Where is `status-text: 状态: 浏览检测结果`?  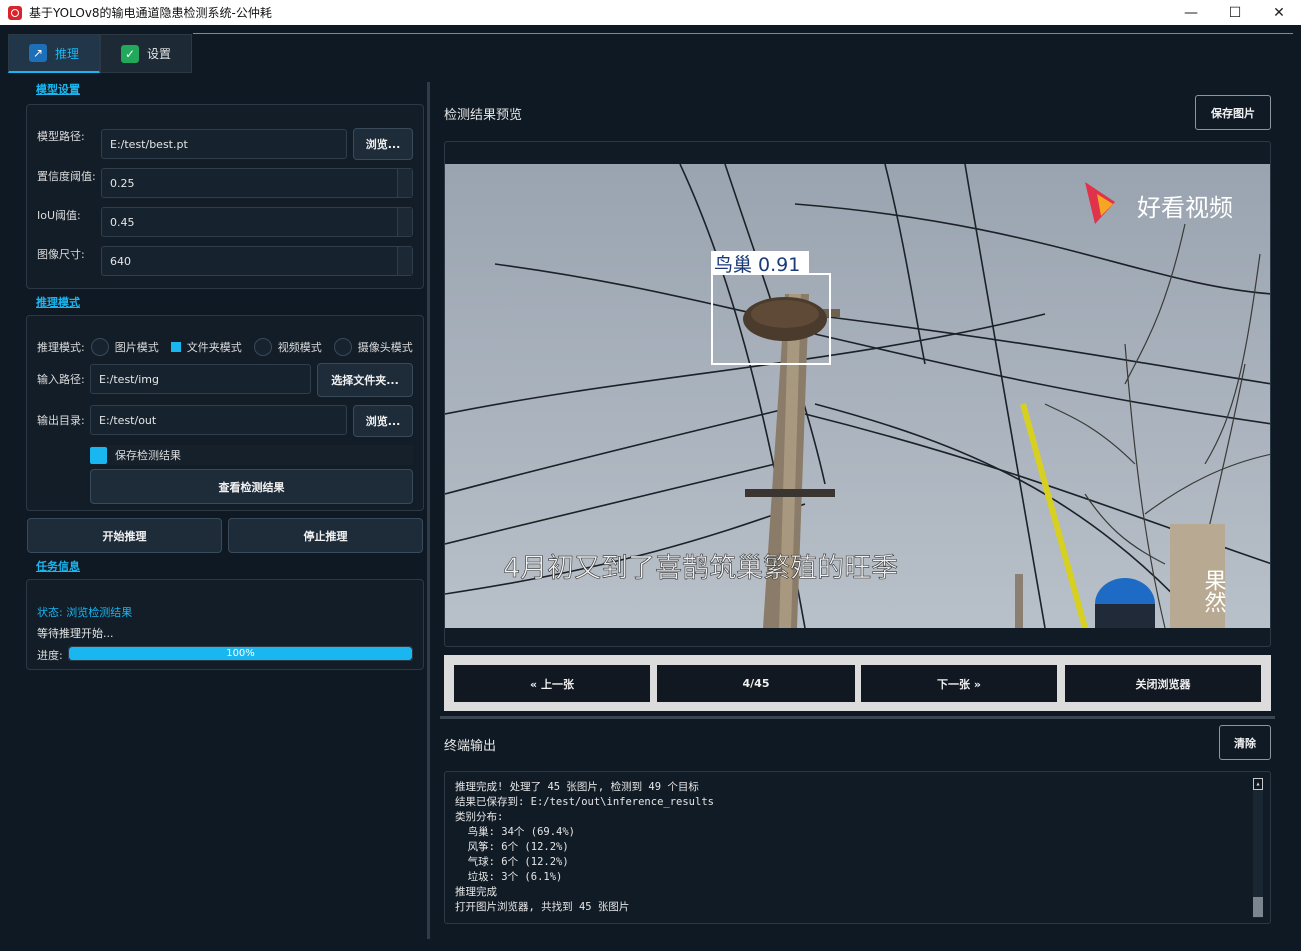 status-text: 状态: 浏览检测结果 is located at coordinates (85, 612).